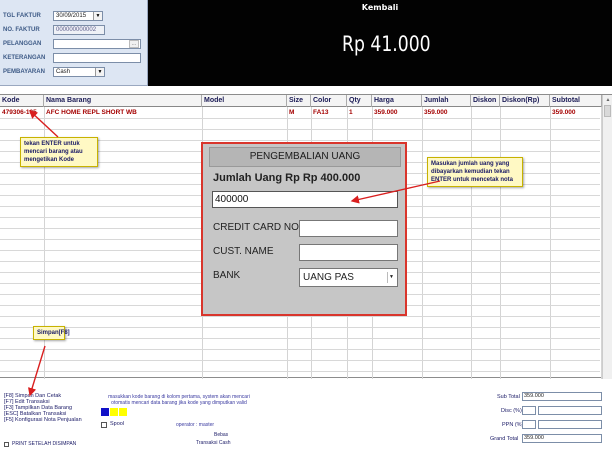 The width and height of the screenshot is (612, 449). What do you see at coordinates (386, 44) in the screenshot?
I see `kembali-amount: Rp 41.000` at bounding box center [386, 44].